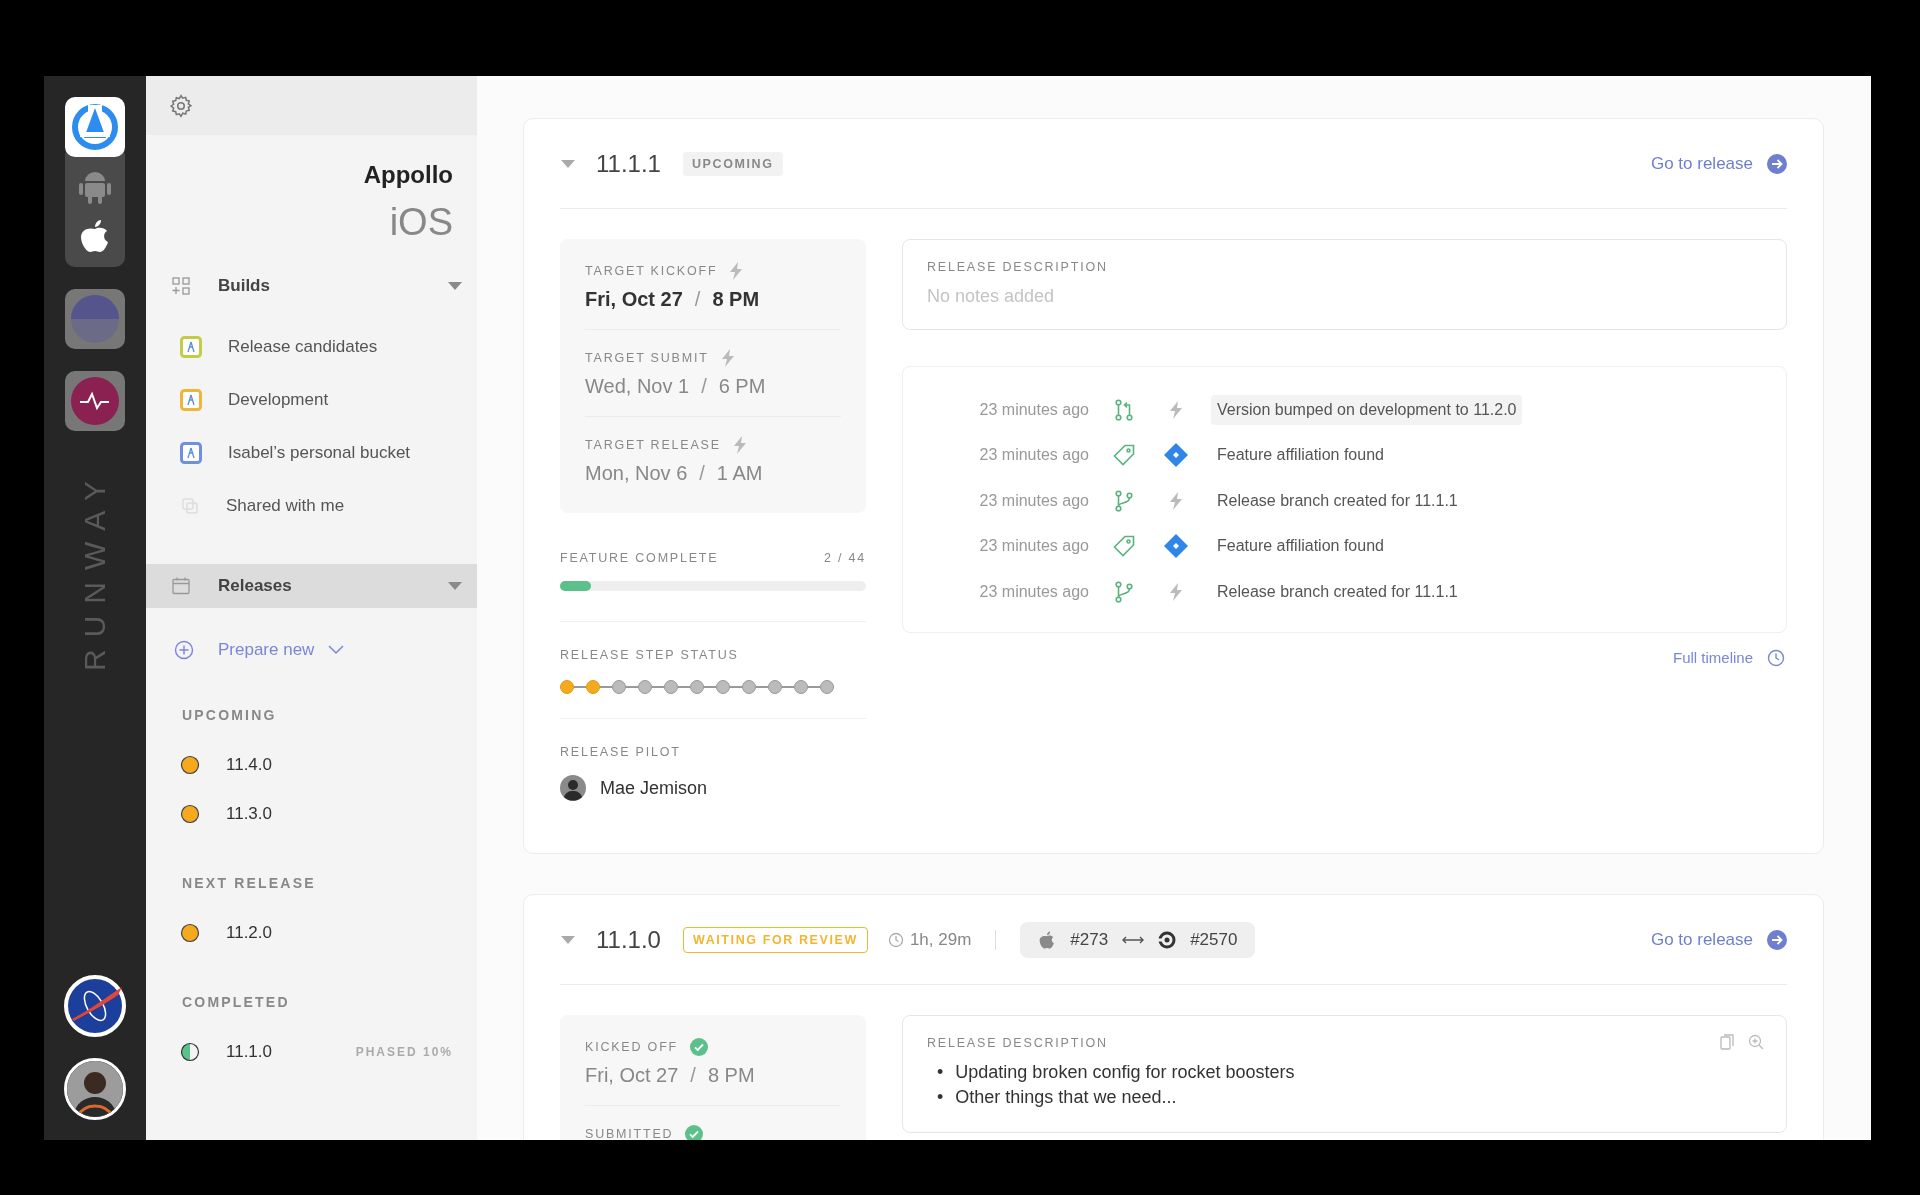 Image resolution: width=1920 pixels, height=1195 pixels. I want to click on pull-request-icon, so click(1124, 409).